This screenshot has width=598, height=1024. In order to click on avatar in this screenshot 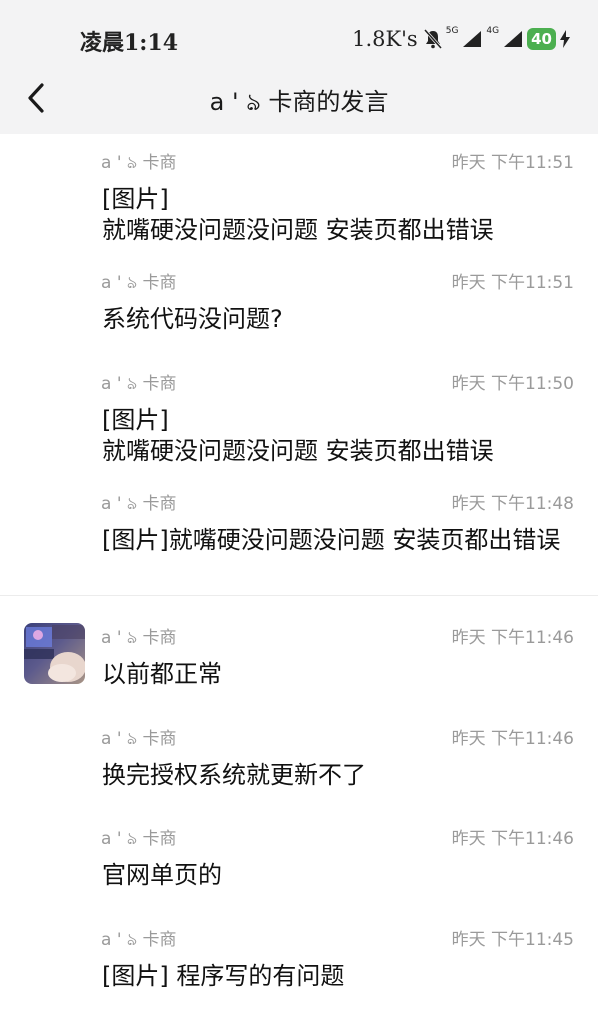, I will do `click(54, 653)`.